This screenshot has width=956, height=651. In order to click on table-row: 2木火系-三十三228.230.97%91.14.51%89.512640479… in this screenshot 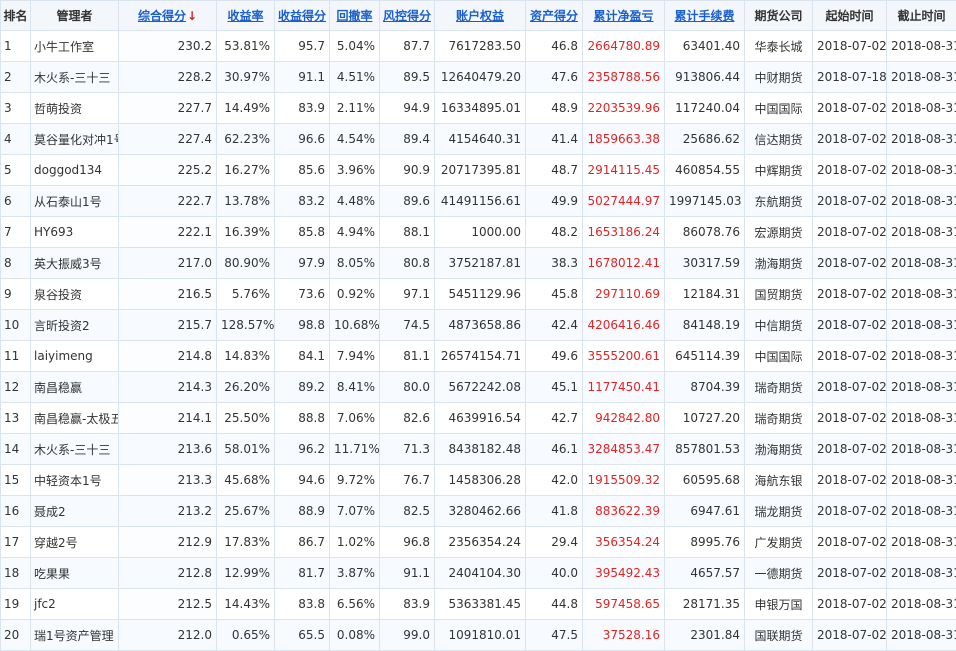, I will do `click(478, 77)`.